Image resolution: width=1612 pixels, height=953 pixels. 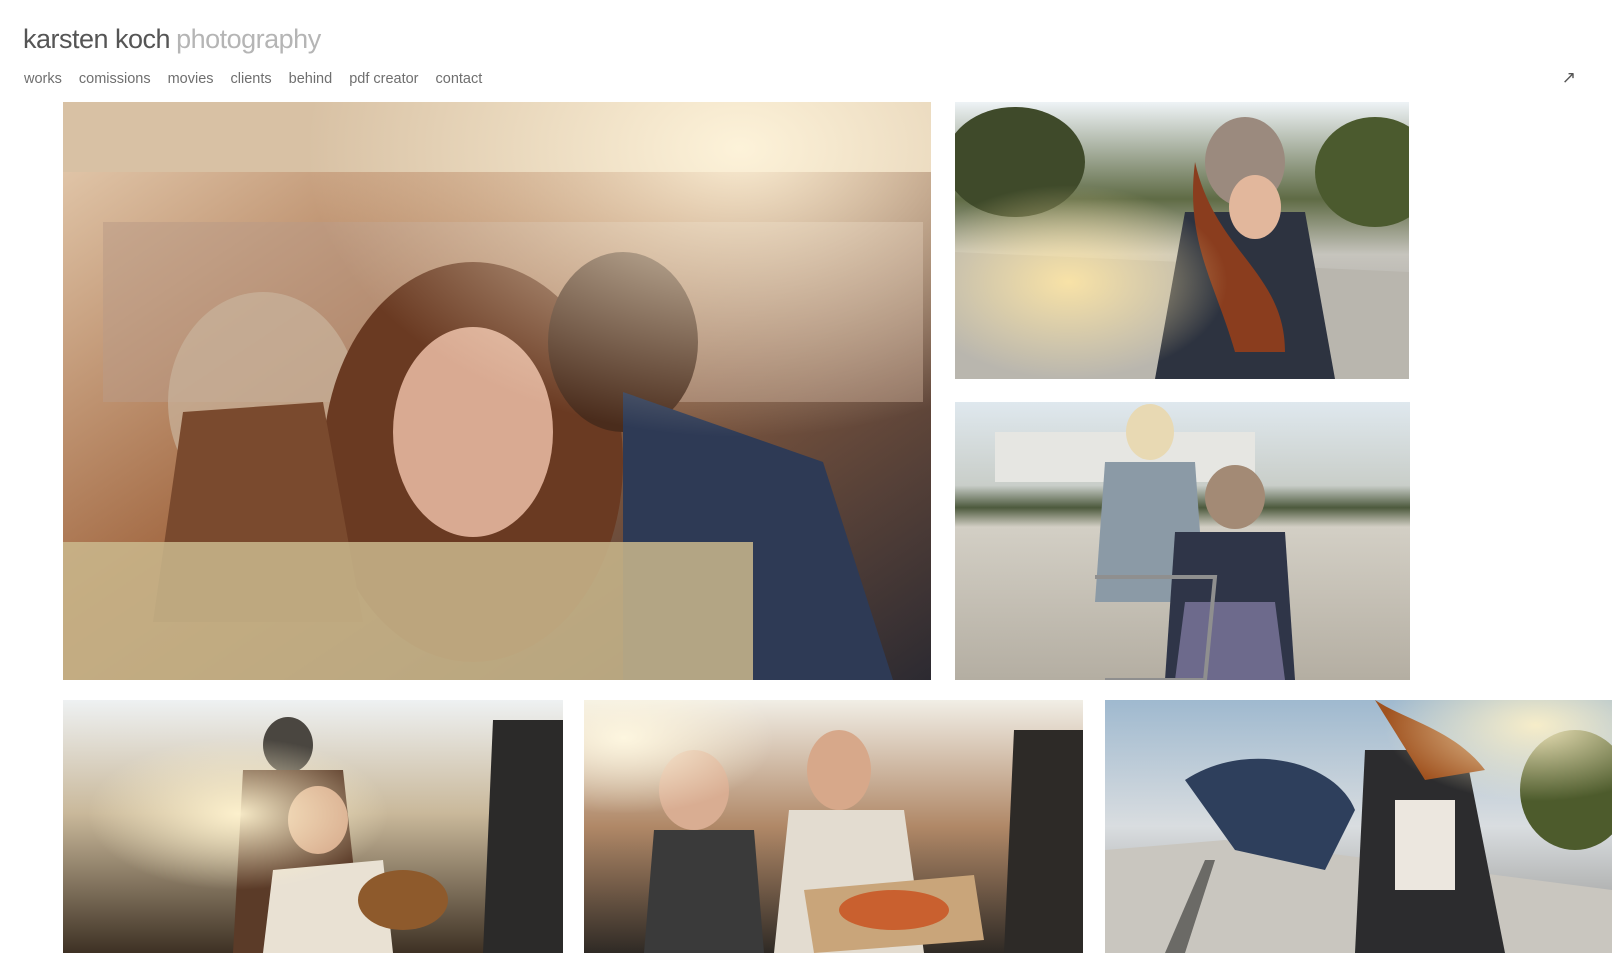 What do you see at coordinates (311, 79) in the screenshot?
I see `nav-item-behind: behind` at bounding box center [311, 79].